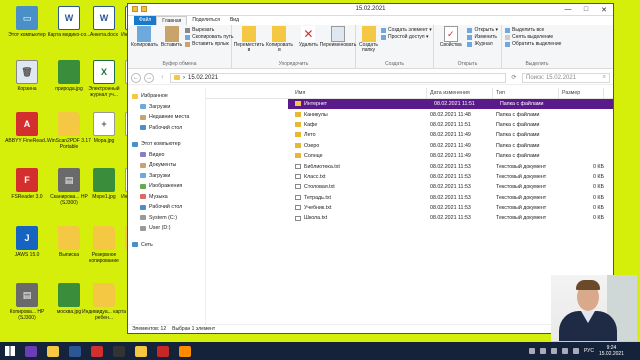 This screenshot has height=360, width=640. I want to click on volume-icon, so click(564, 351).